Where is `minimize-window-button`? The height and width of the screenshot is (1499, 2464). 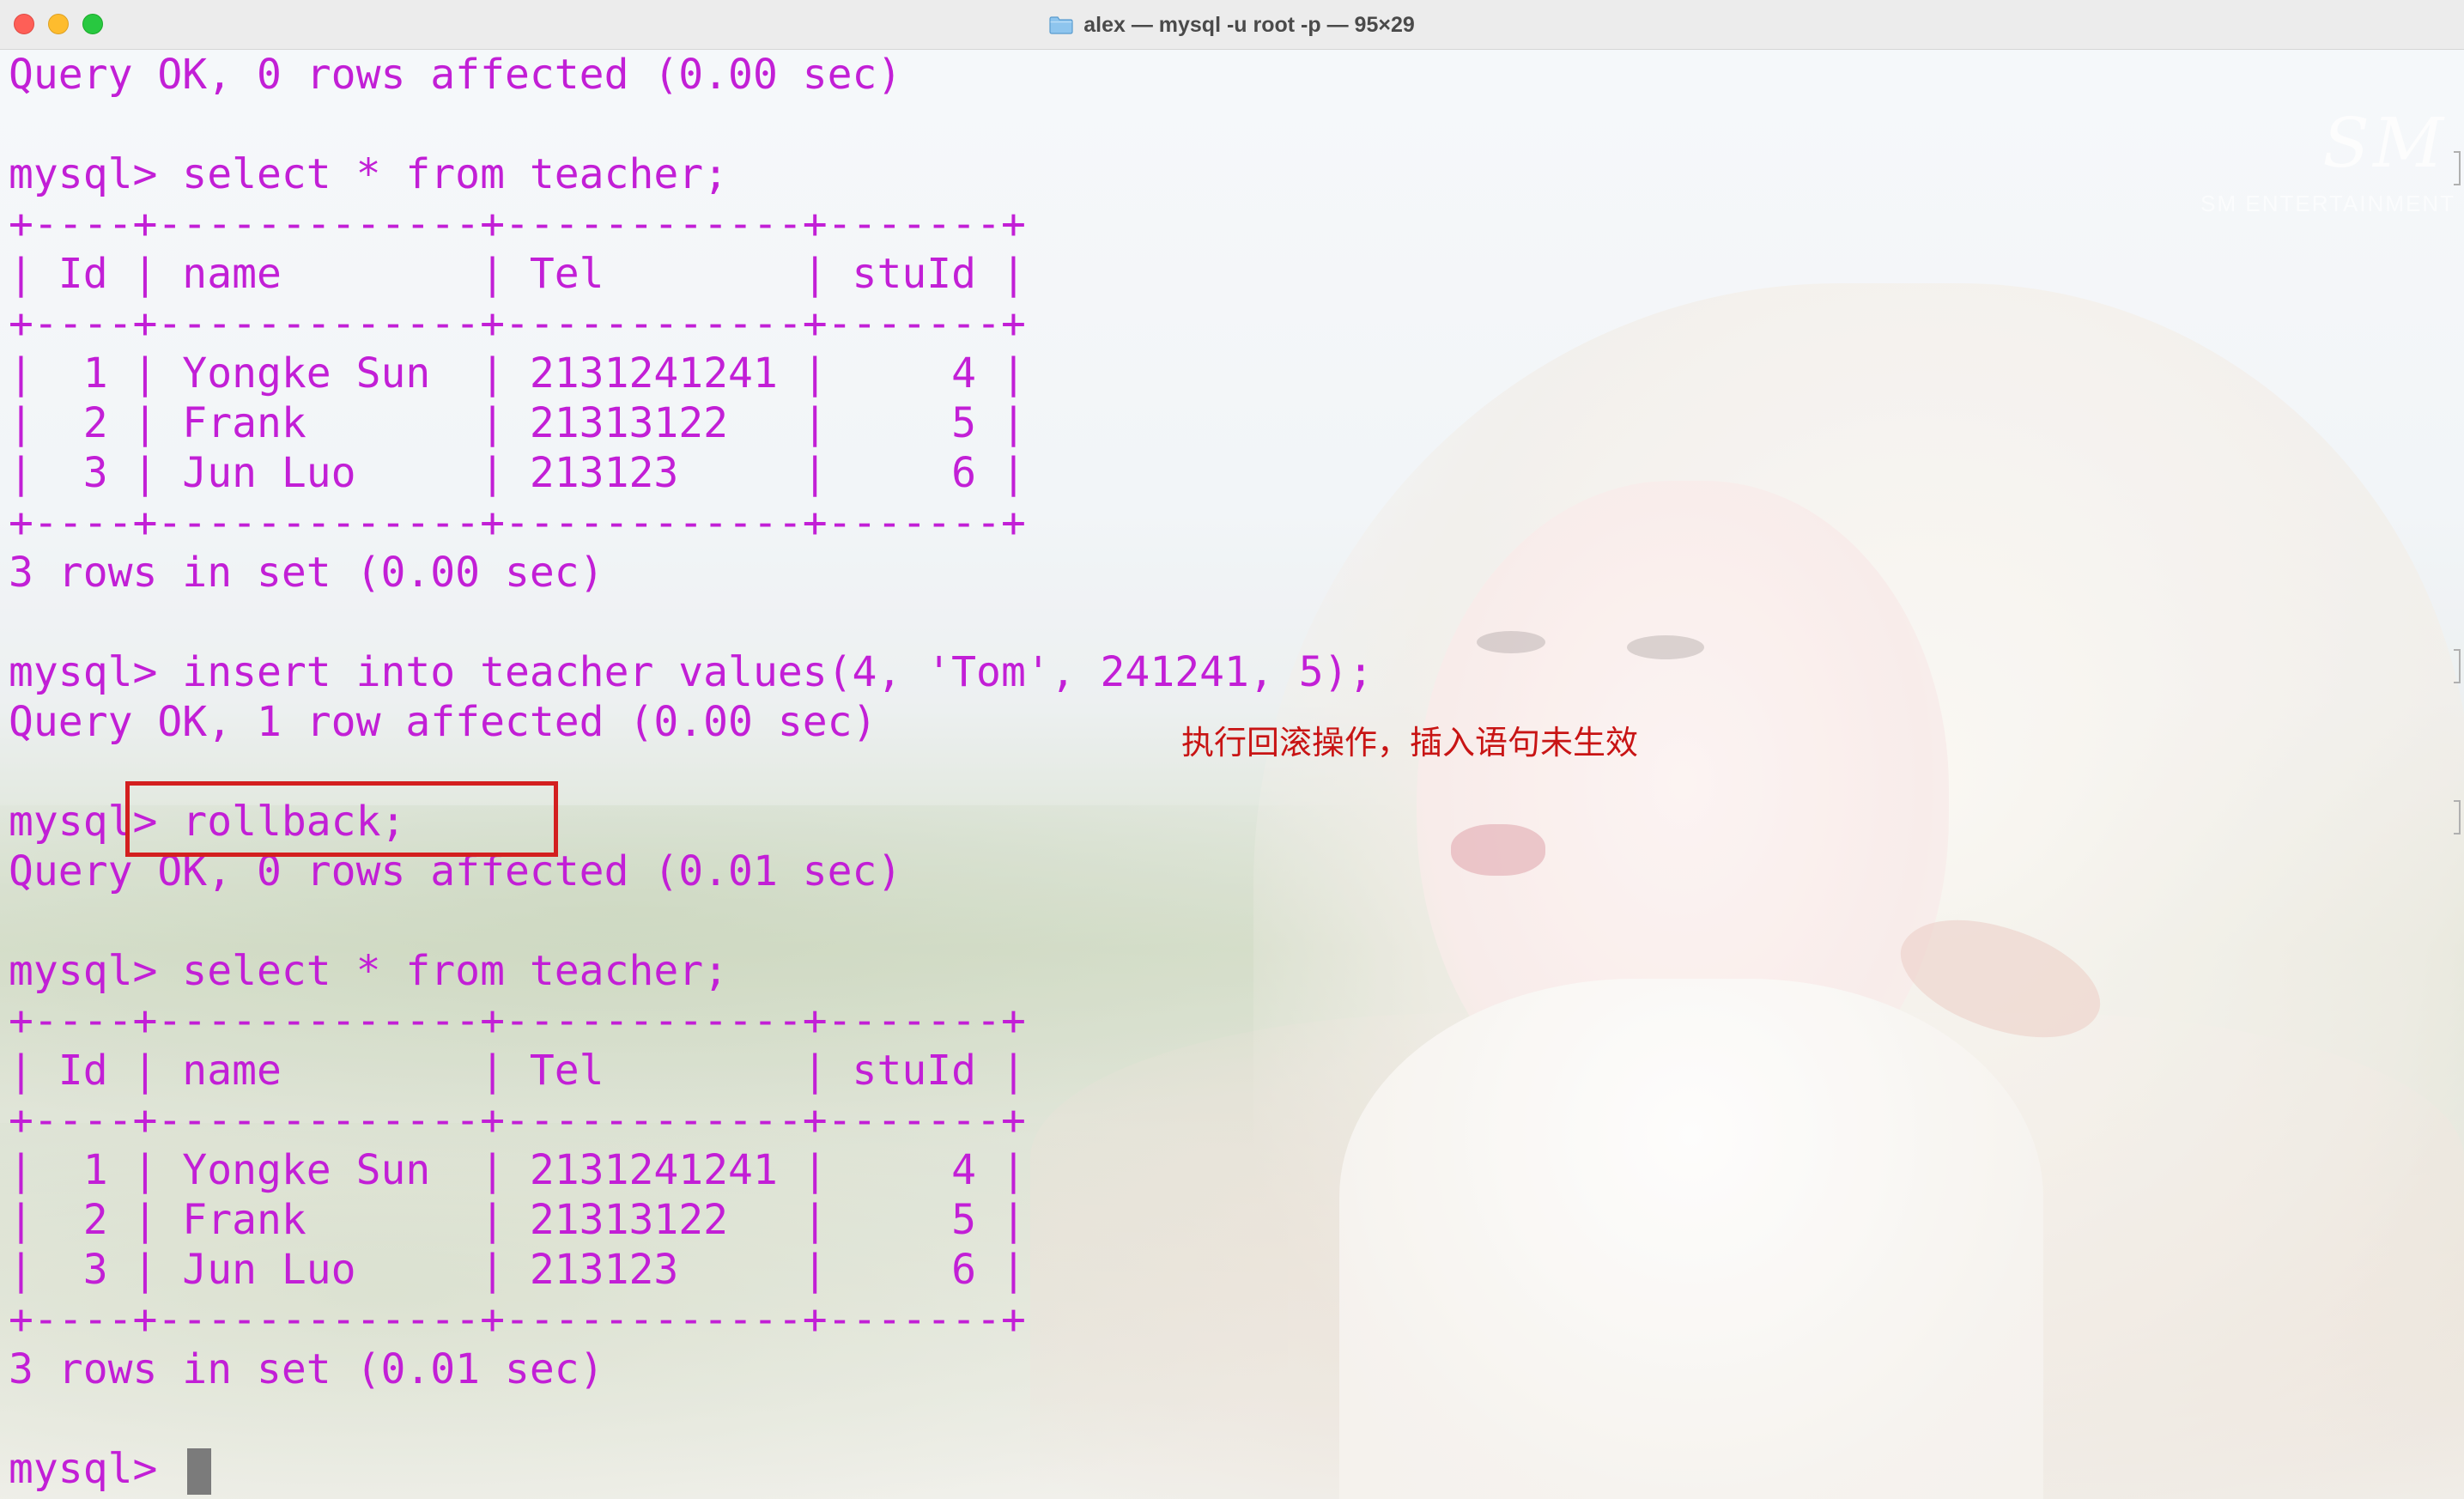 minimize-window-button is located at coordinates (58, 24).